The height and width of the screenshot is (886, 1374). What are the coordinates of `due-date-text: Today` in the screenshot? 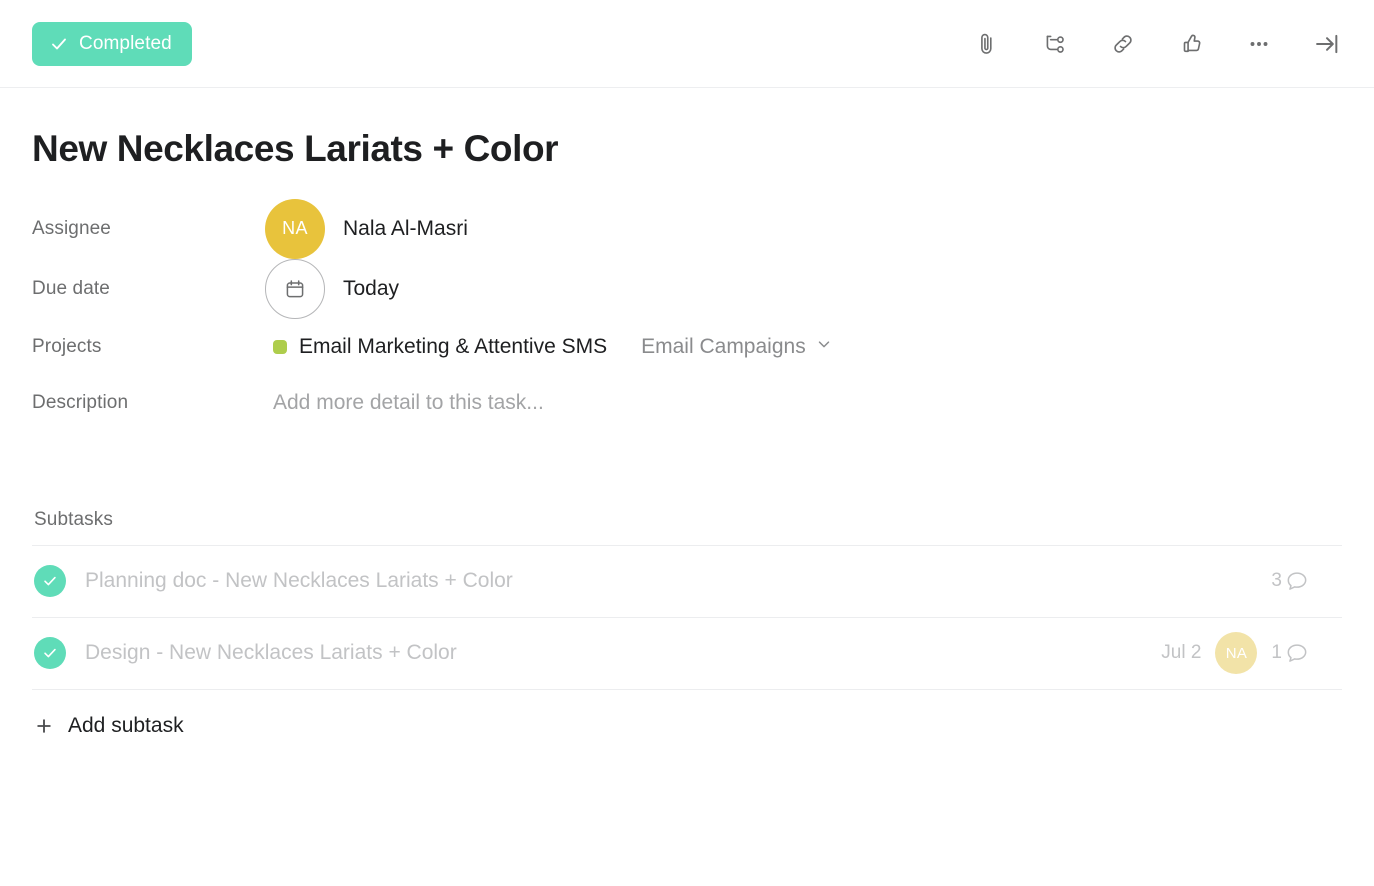 It's located at (371, 289).